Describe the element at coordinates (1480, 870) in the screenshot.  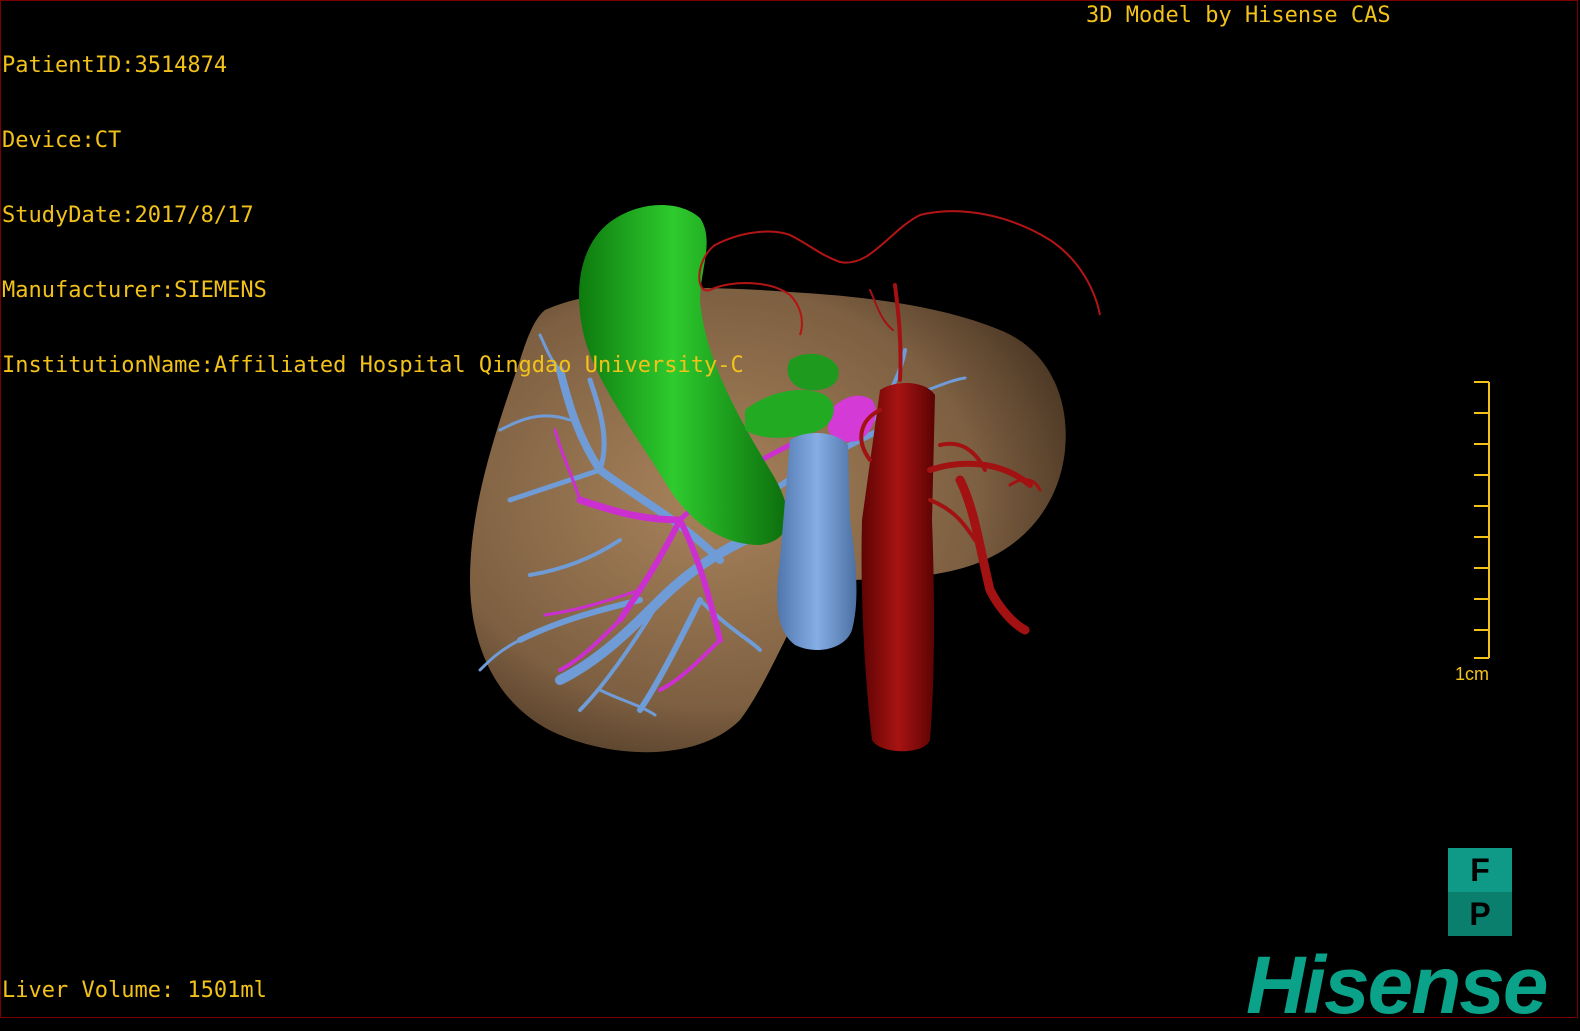
I see `orientation-face-front: F` at that location.